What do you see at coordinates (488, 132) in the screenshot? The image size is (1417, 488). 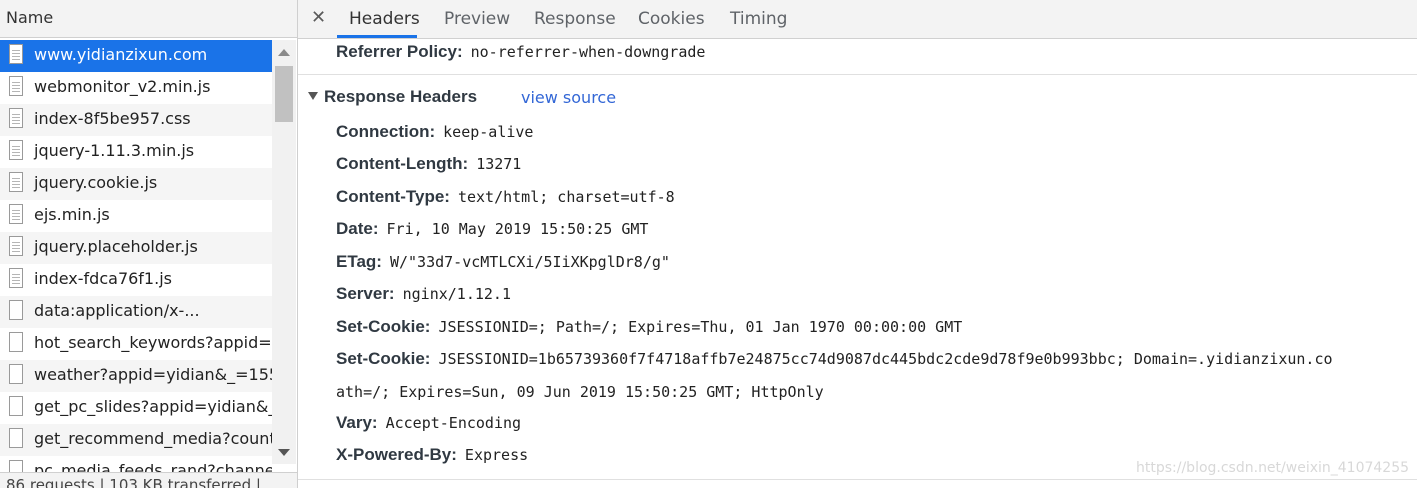 I see `header-value: keep-alive` at bounding box center [488, 132].